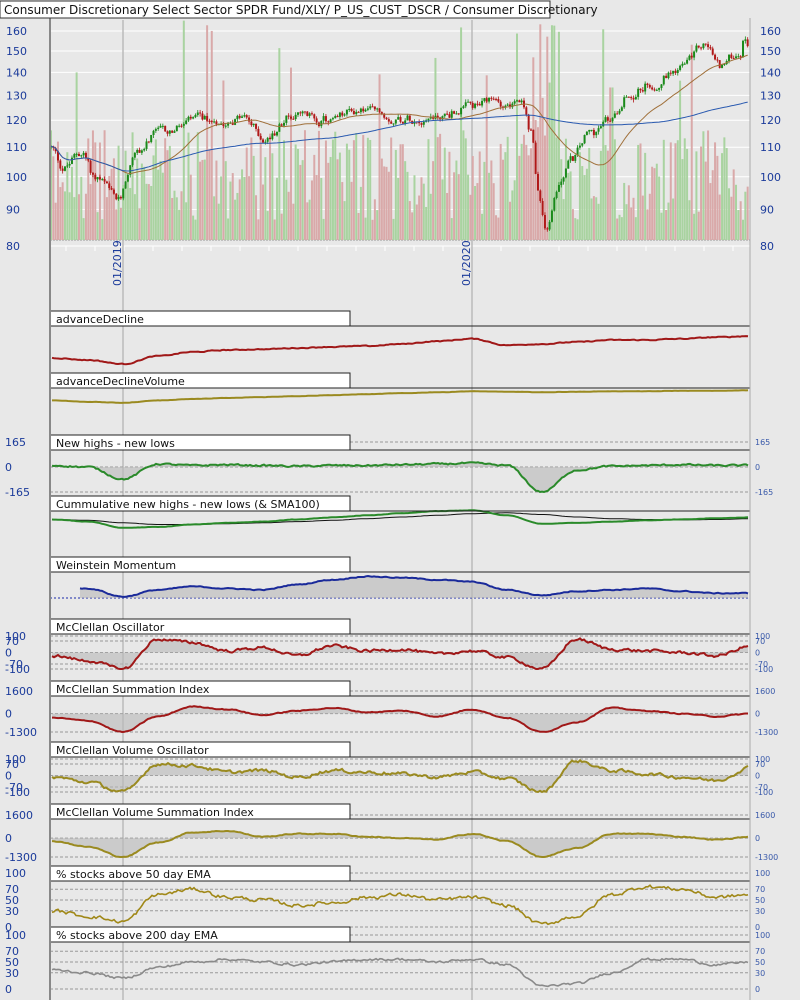  What do you see at coordinates (767, 209) in the screenshot?
I see `right-price-tick: 90` at bounding box center [767, 209].